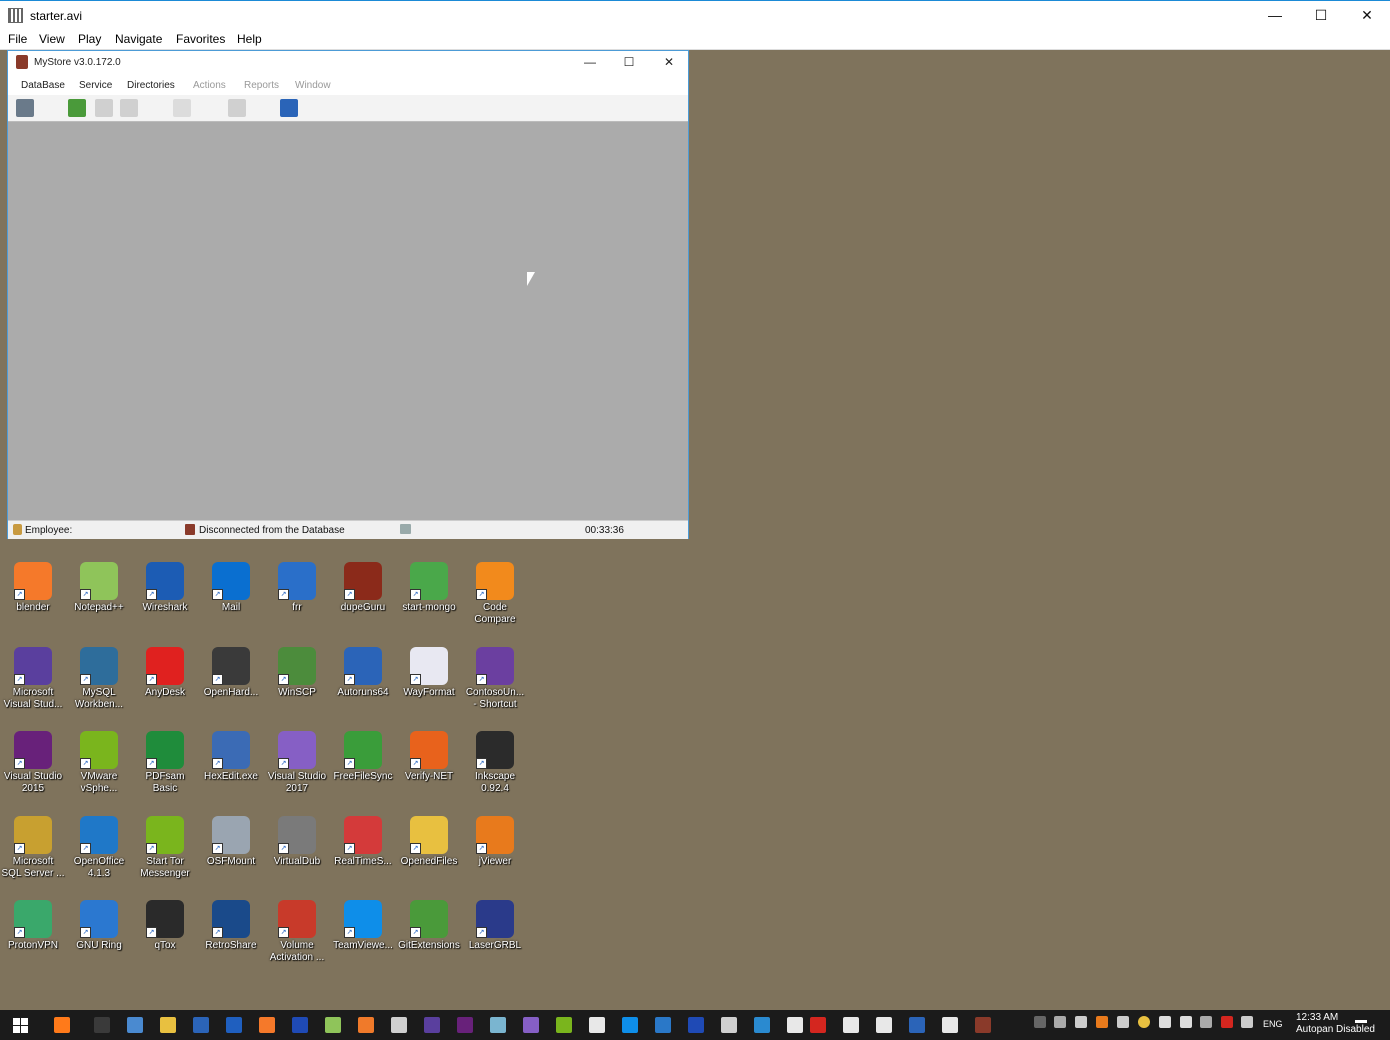 The image size is (1390, 1040). What do you see at coordinates (52, 39) in the screenshot?
I see `menu-view: View` at bounding box center [52, 39].